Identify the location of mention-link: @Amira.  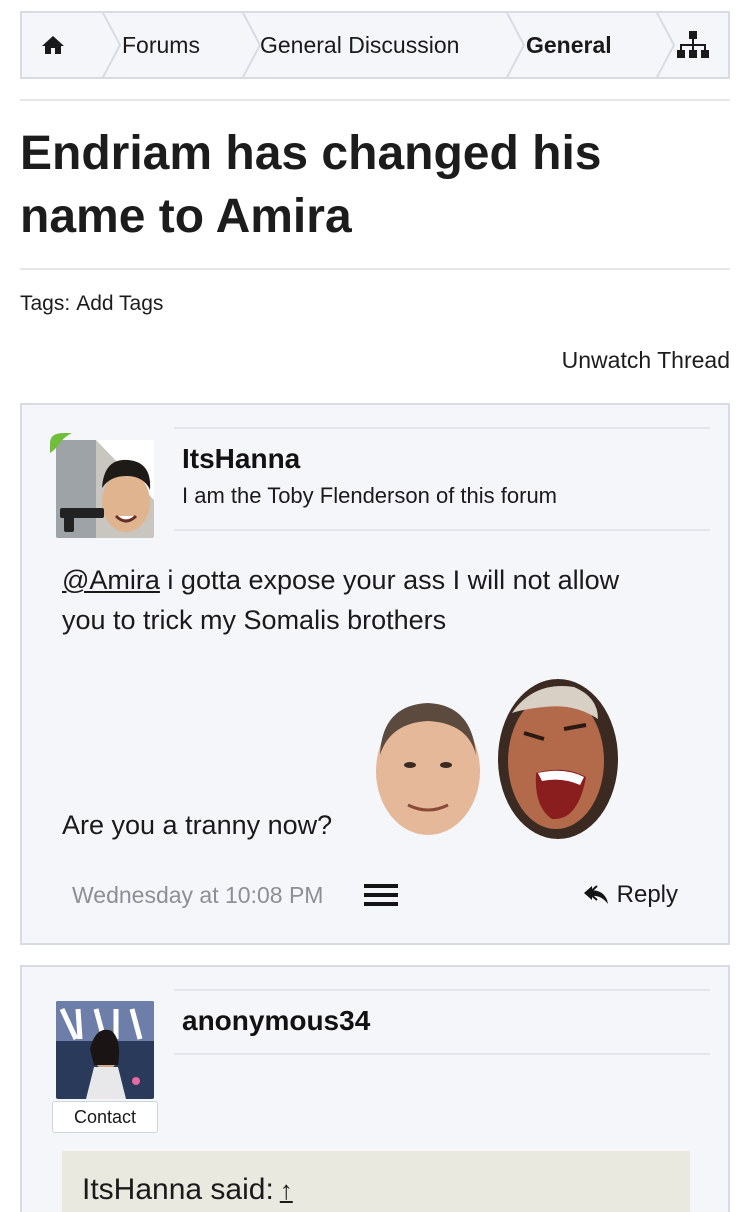
(111, 580).